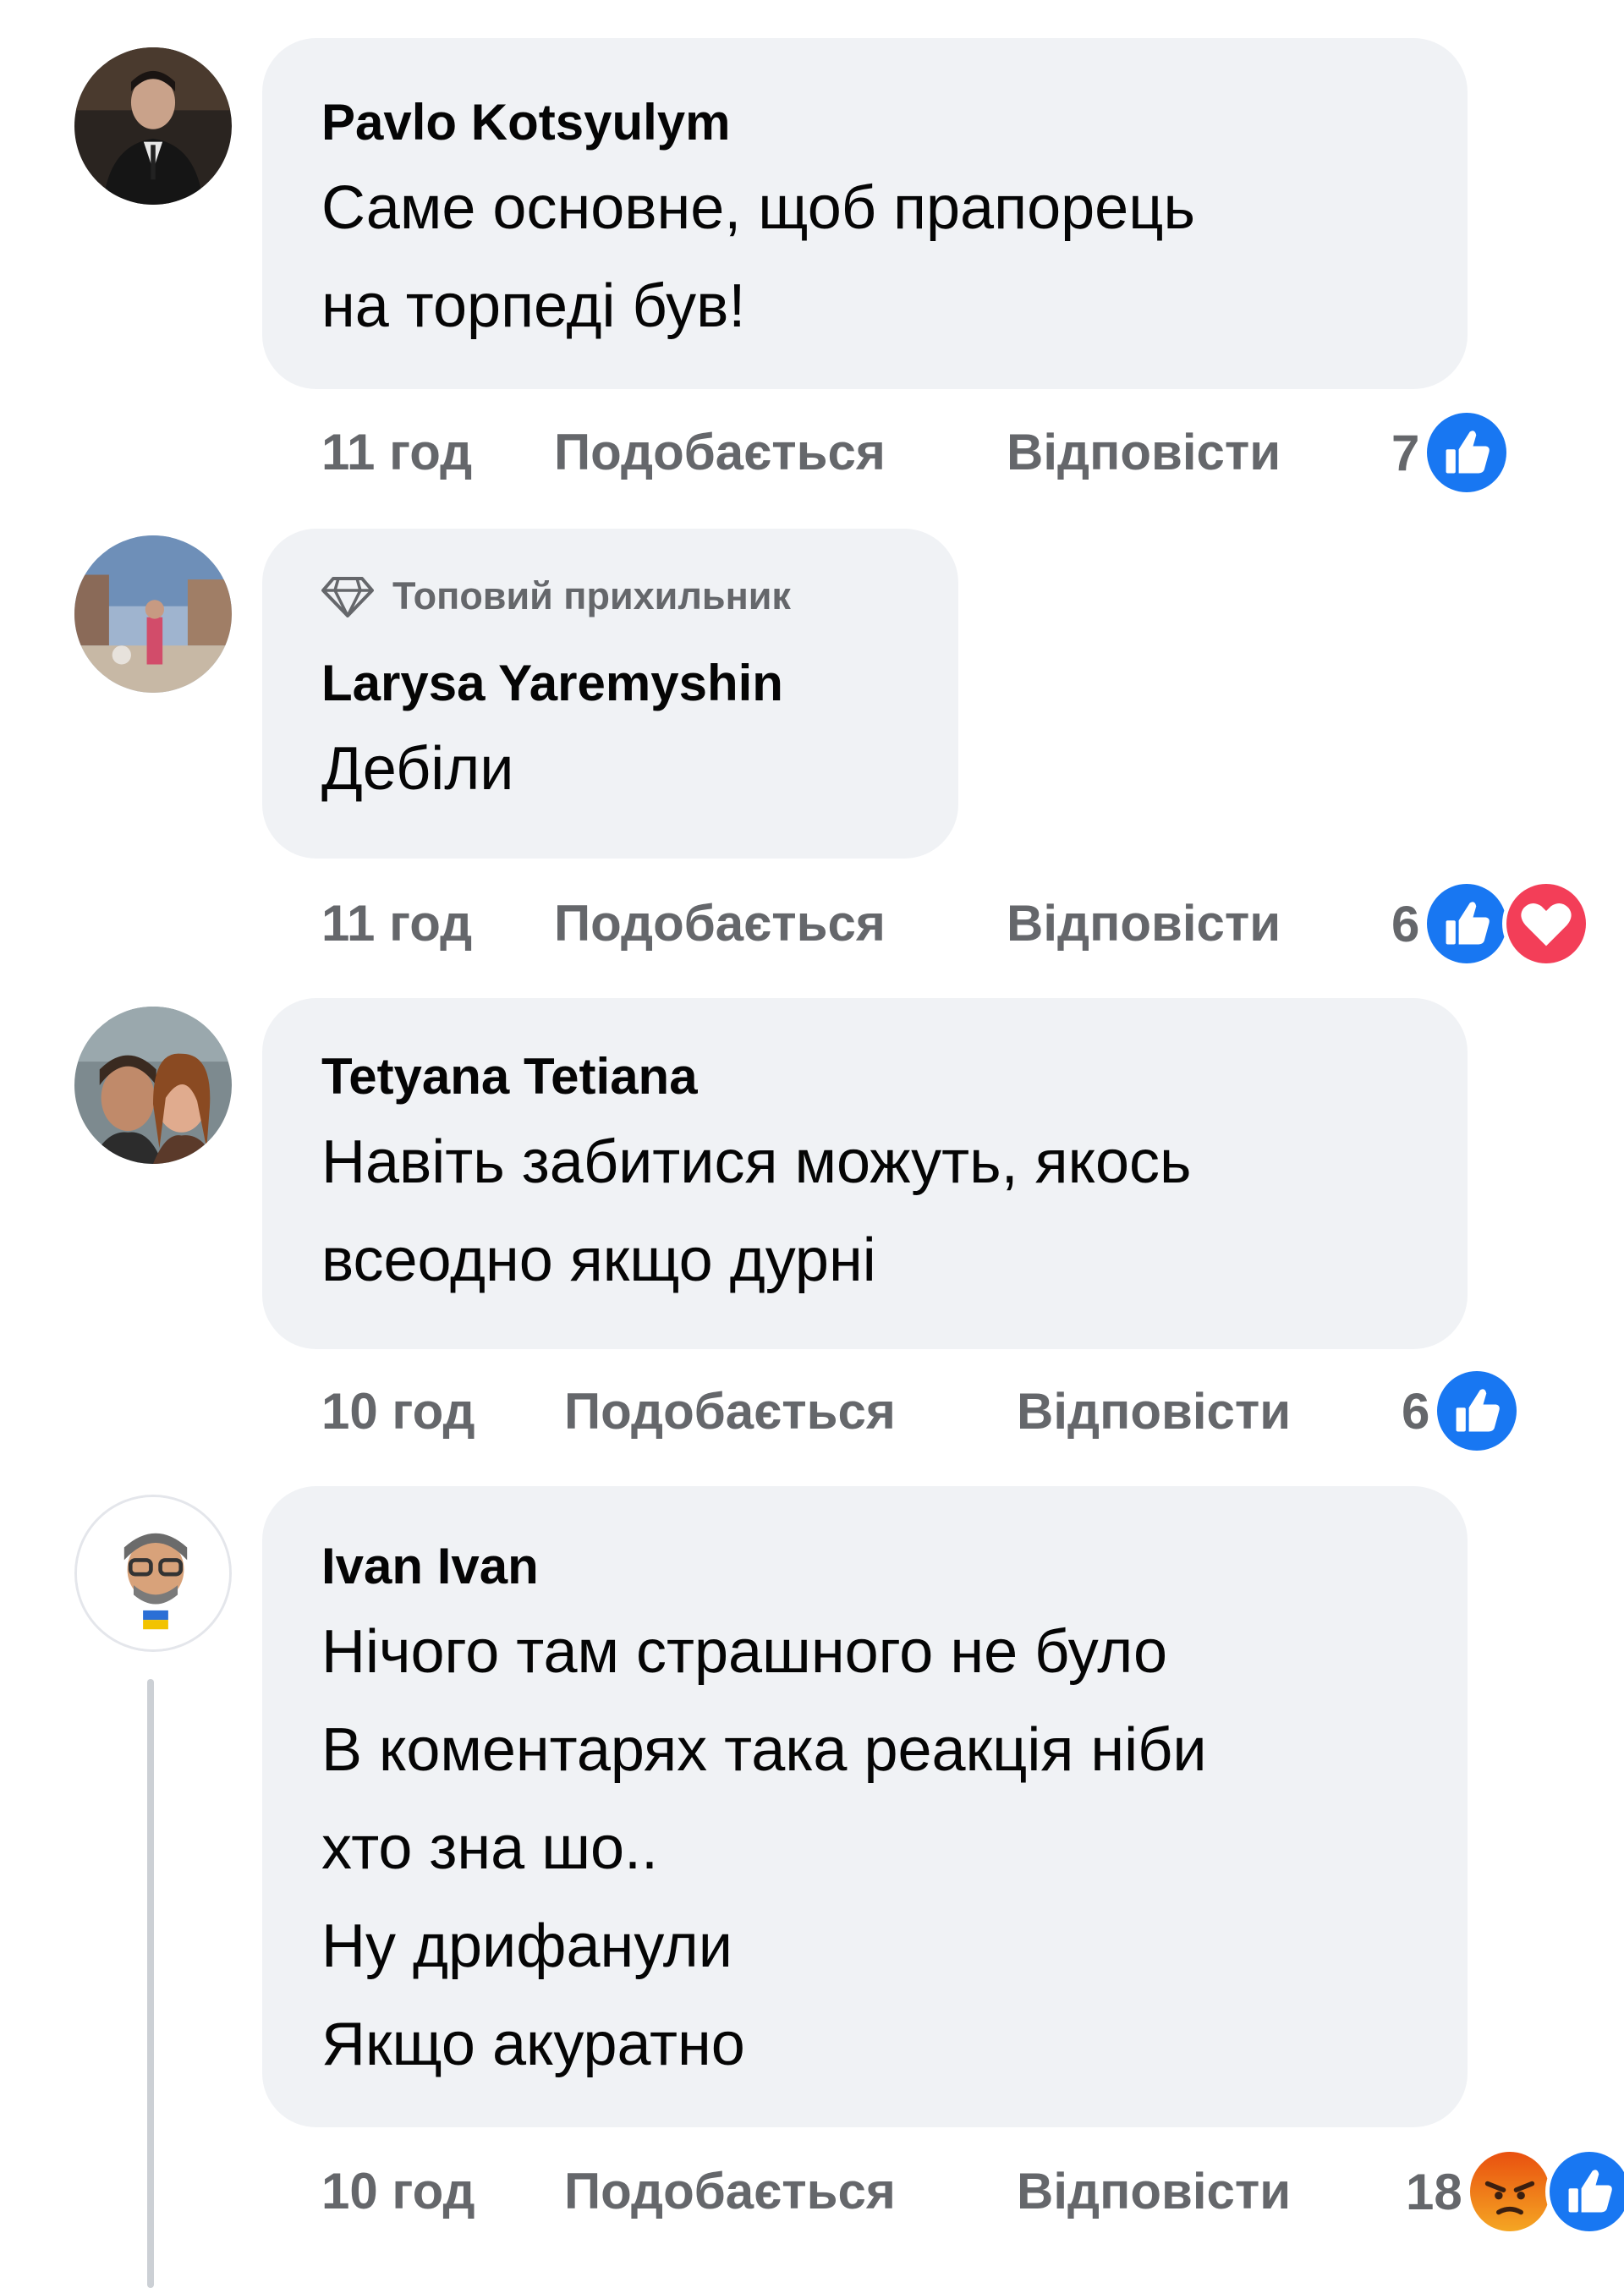 The width and height of the screenshot is (1624, 2288). Describe the element at coordinates (764, 1750) in the screenshot. I see `comment-text-line: В коментарях така реакція ніби` at that location.